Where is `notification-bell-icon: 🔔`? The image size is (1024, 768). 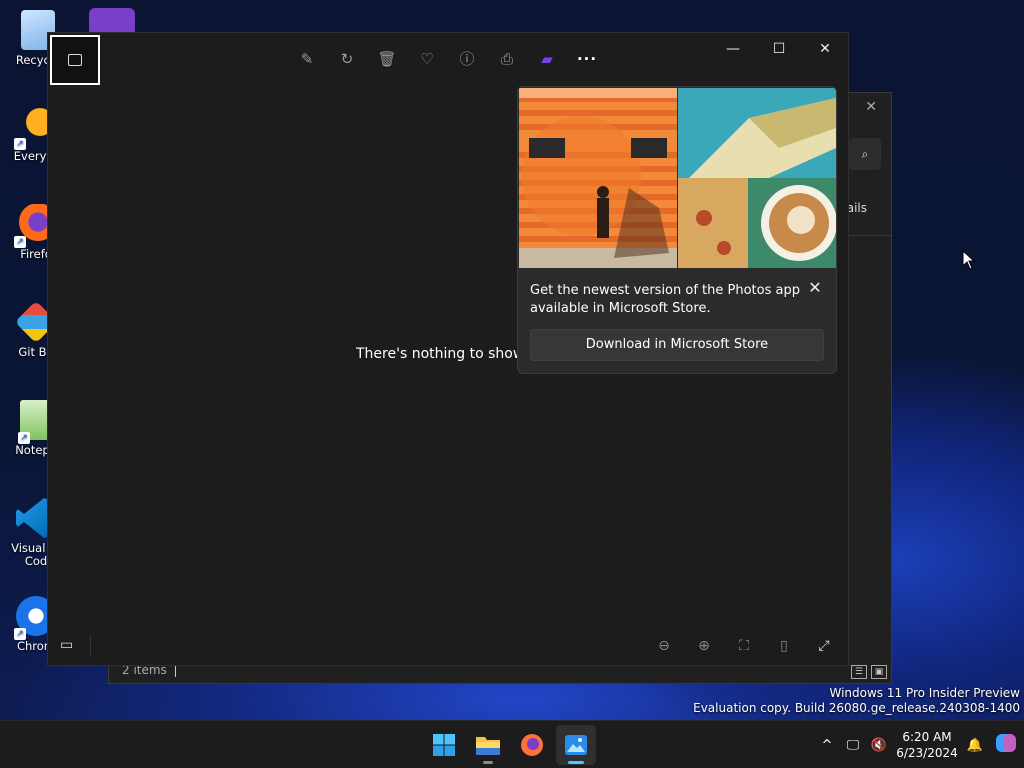 notification-bell-icon: 🔔 is located at coordinates (975, 745).